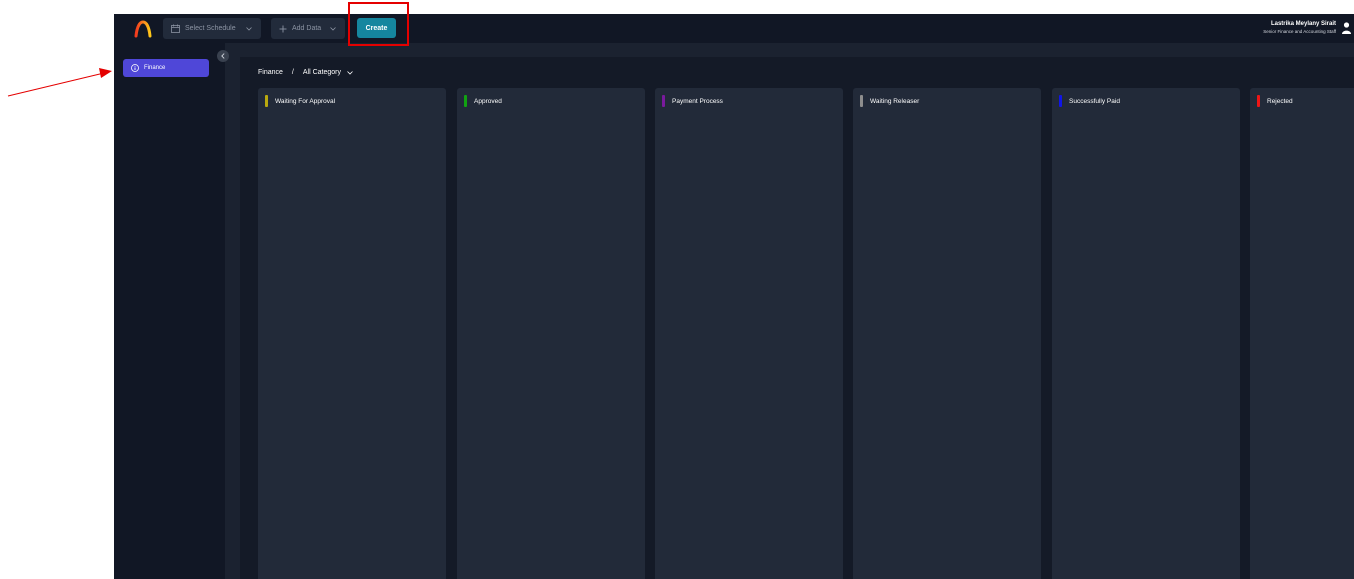  Describe the element at coordinates (749, 333) in the screenshot. I see `column-payment-process: Payment Process` at that location.